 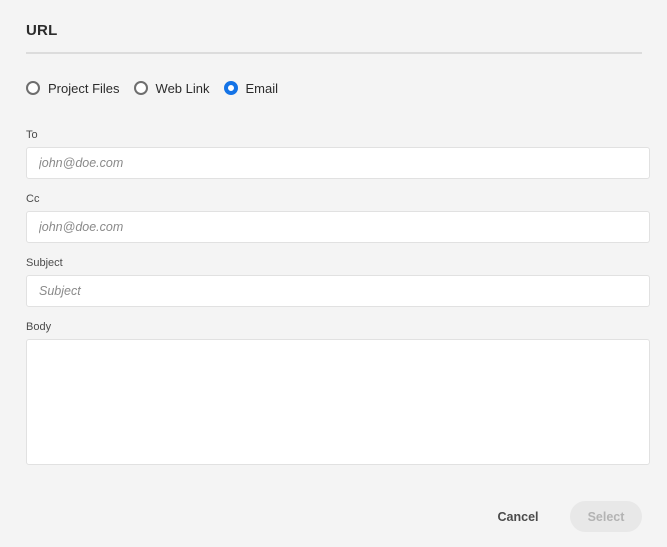 What do you see at coordinates (230, 88) in the screenshot?
I see `radio-checked-icon` at bounding box center [230, 88].